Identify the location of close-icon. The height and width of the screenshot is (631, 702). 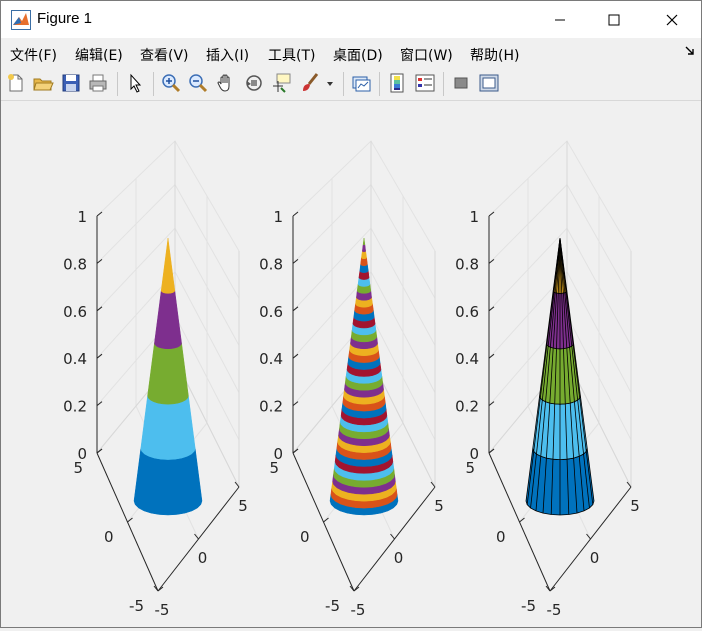
(672, 19).